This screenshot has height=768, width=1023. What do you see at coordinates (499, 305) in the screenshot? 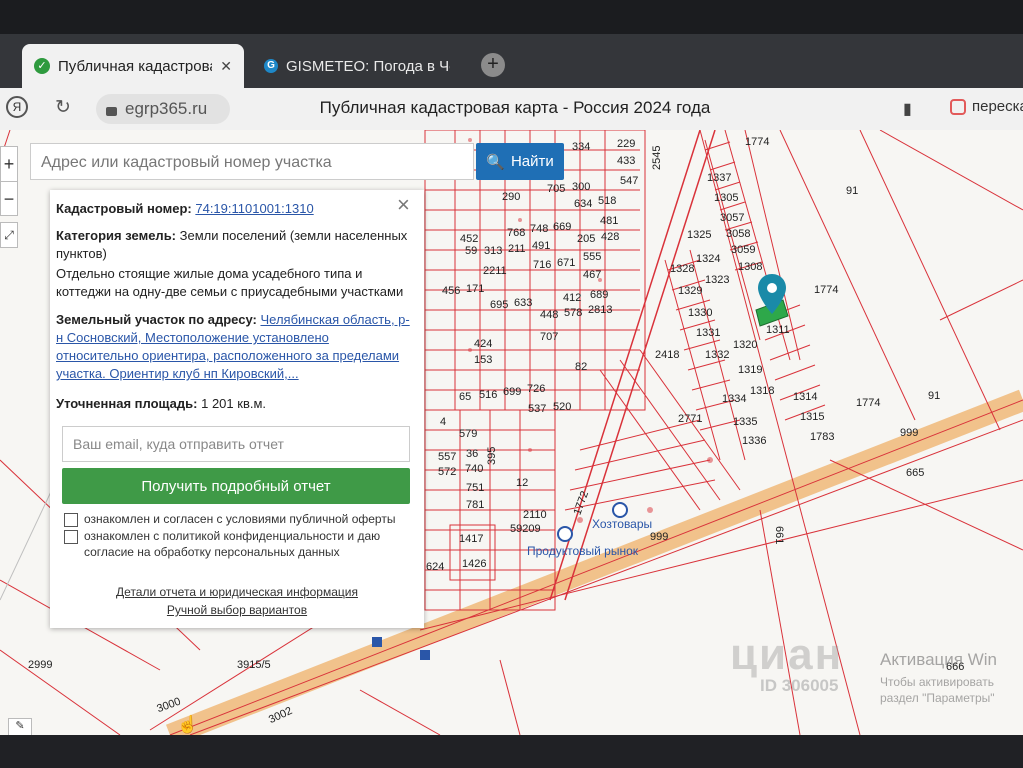
I see `parcel-label: 695` at bounding box center [499, 305].